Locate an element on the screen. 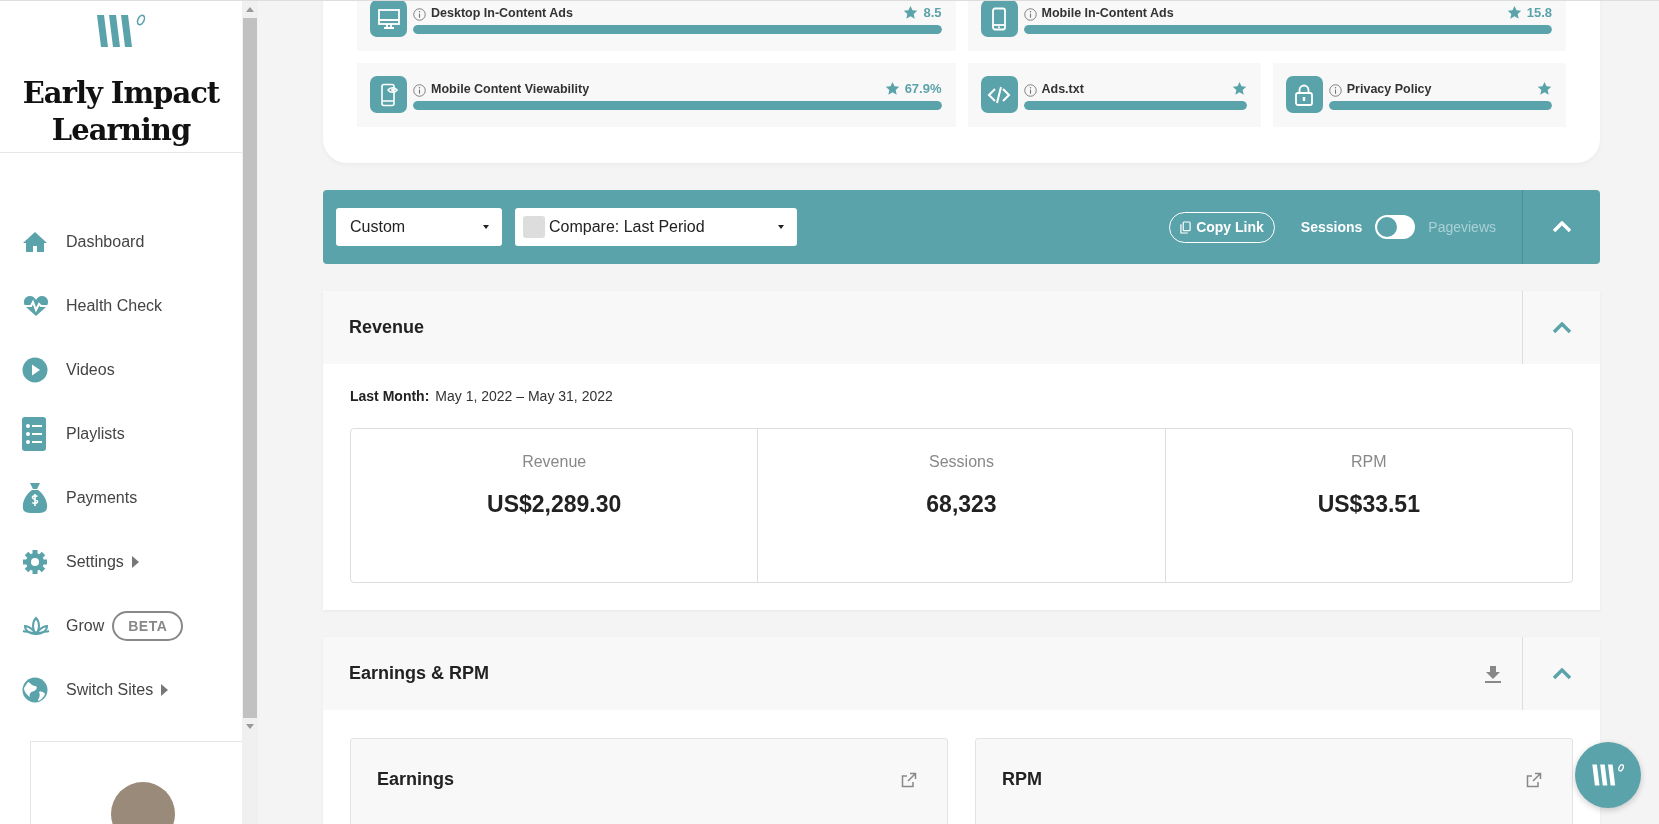 This screenshot has width=1659, height=824. phone-icon is located at coordinates (999, 19).